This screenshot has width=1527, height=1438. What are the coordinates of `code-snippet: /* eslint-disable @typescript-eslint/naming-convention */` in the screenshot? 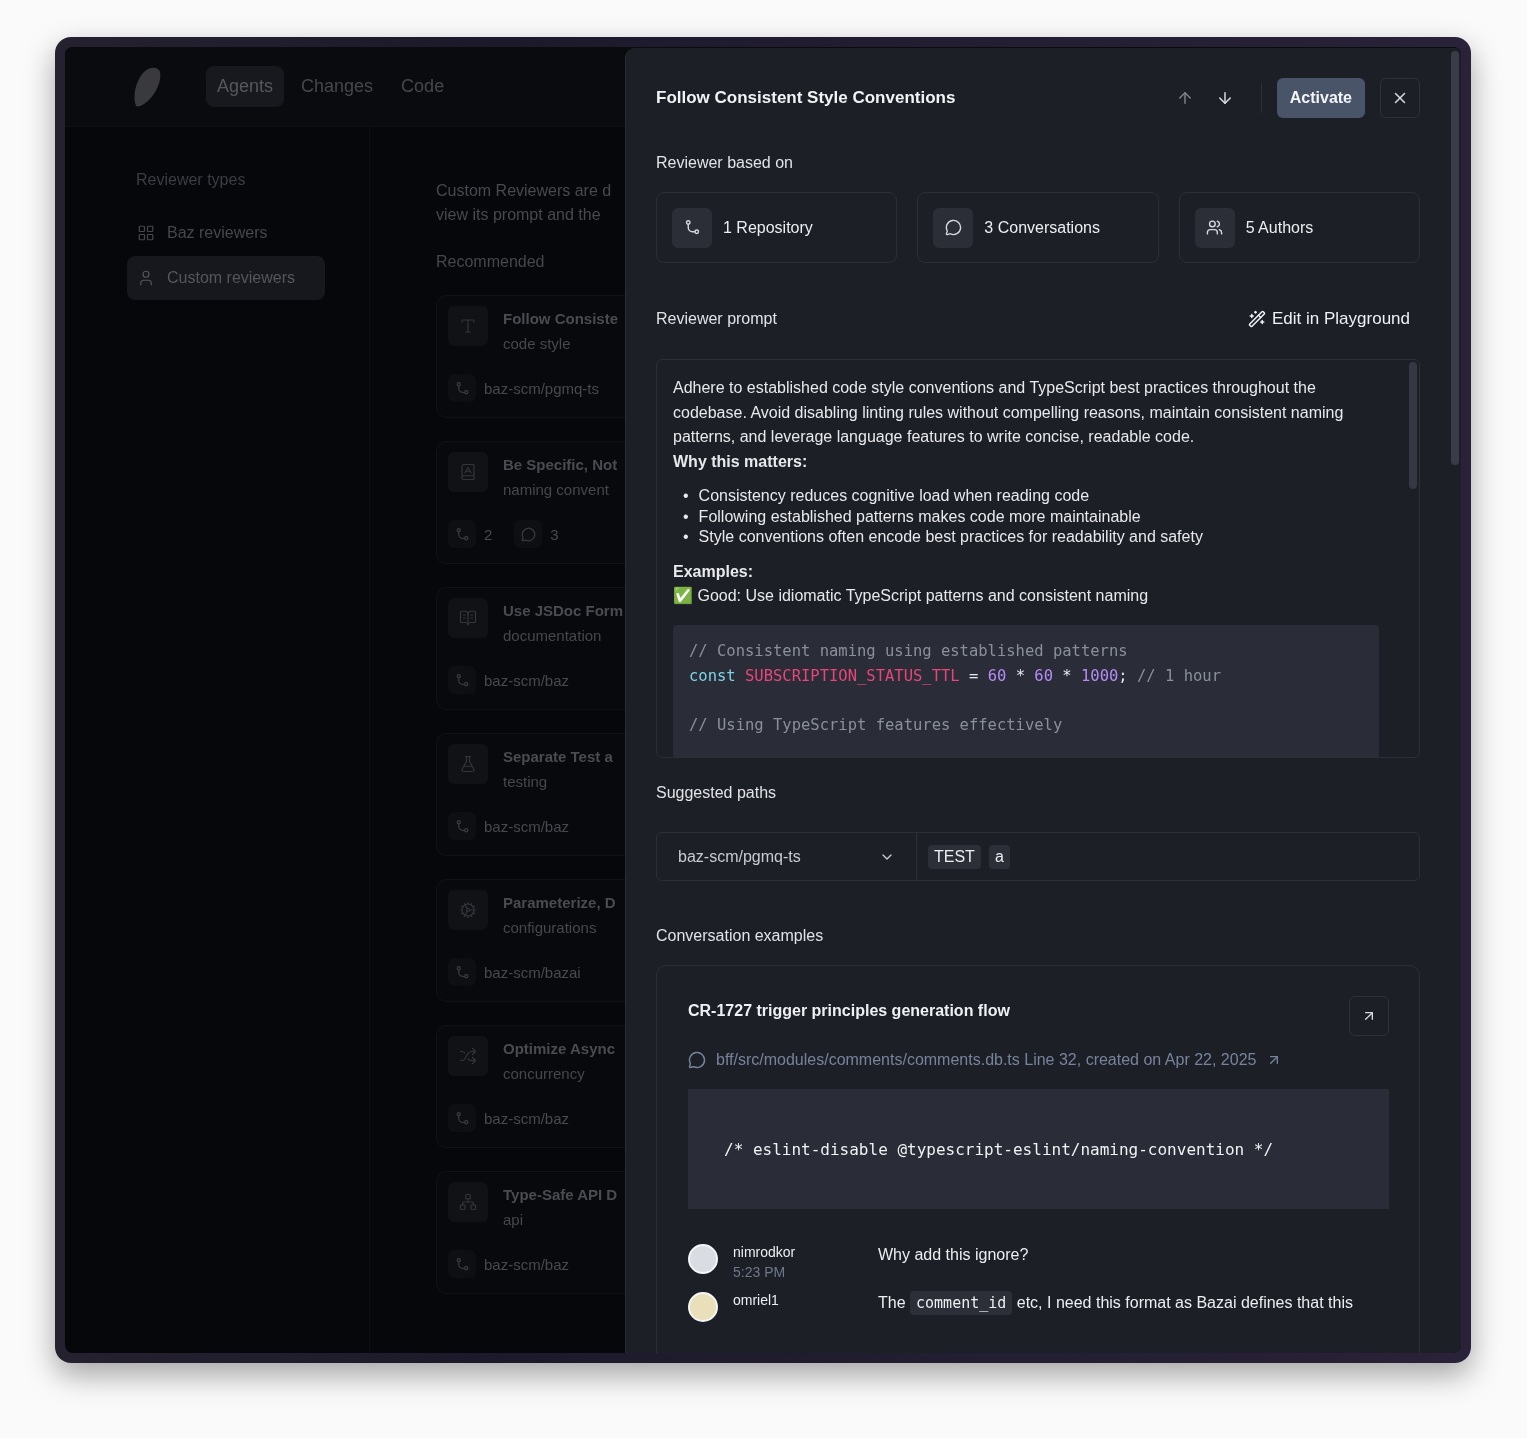 It's located at (1038, 1149).